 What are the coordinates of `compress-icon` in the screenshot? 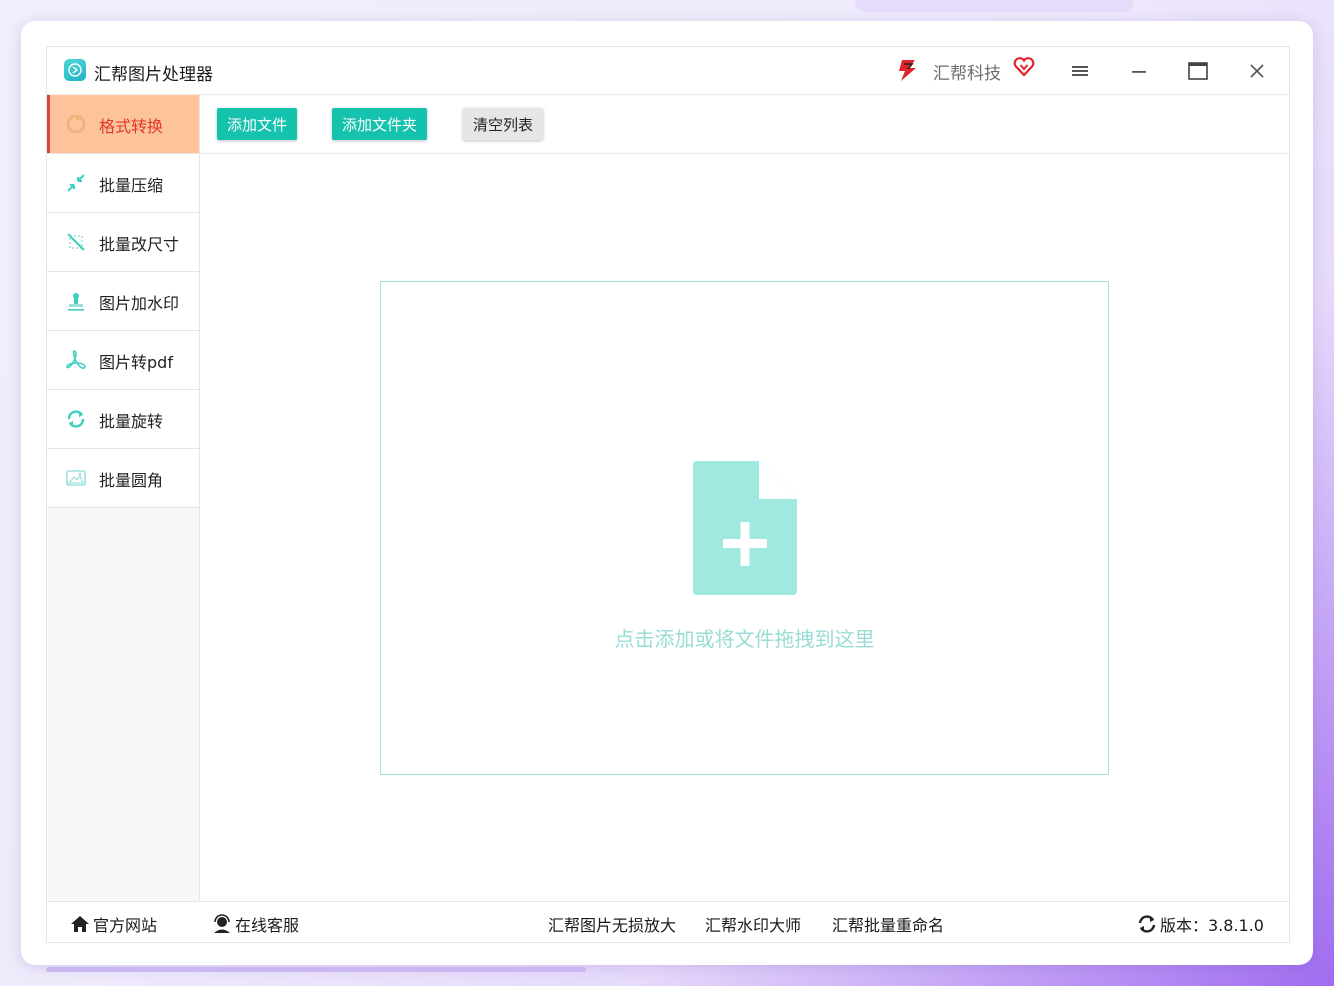 It's located at (76, 183).